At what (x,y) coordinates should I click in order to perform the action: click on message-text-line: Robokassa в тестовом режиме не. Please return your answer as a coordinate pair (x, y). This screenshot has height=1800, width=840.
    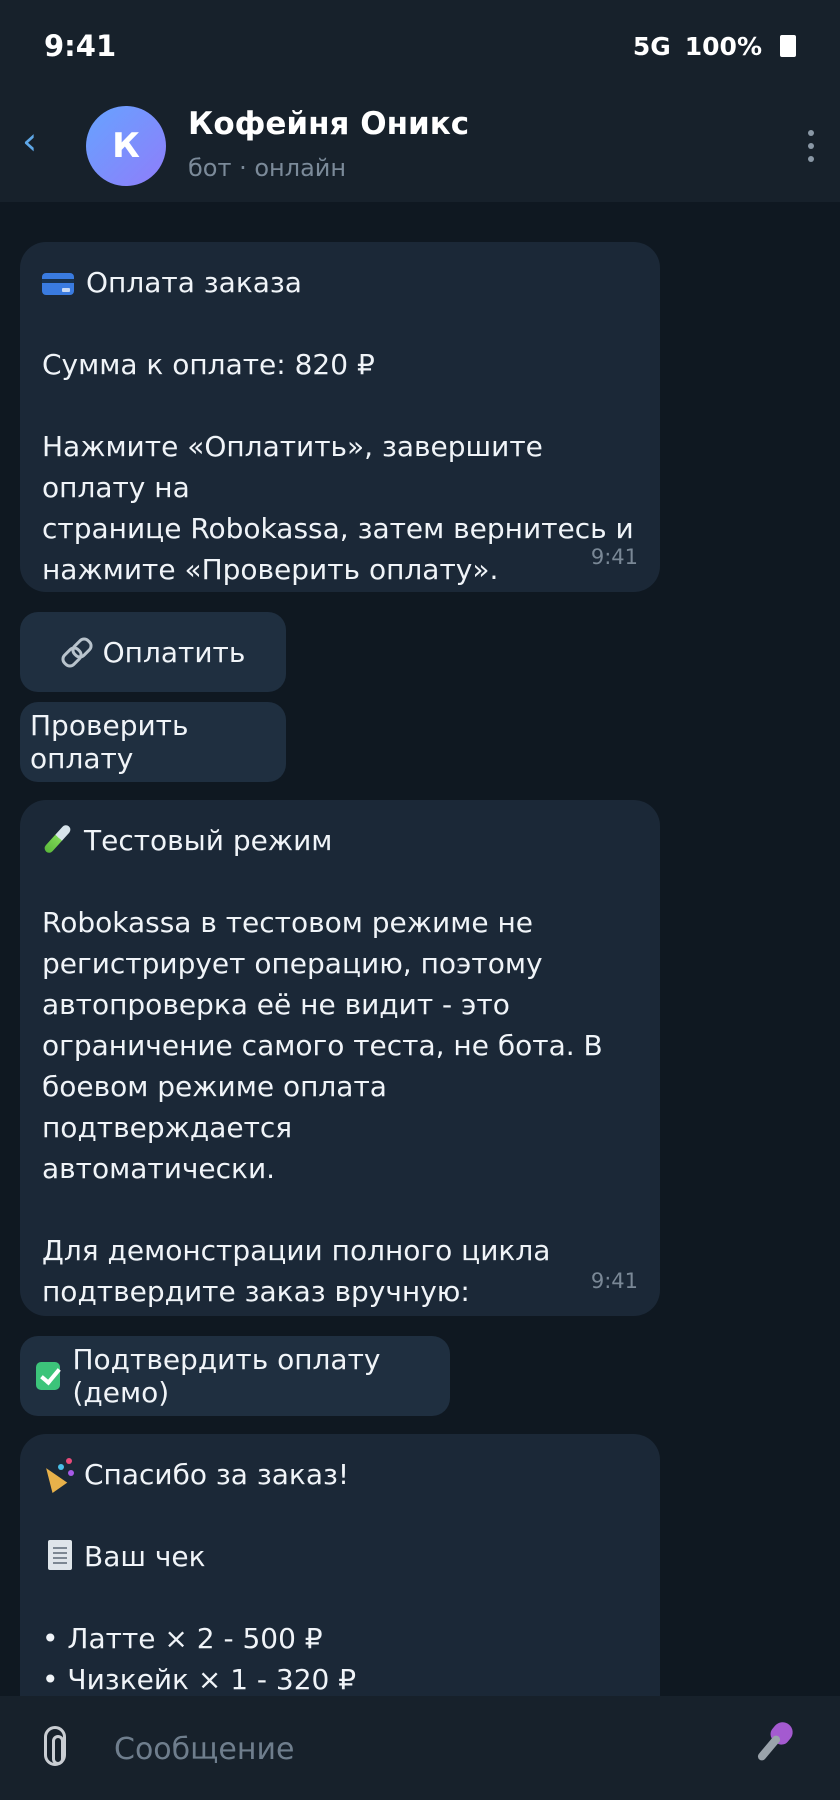
    Looking at the image, I should click on (287, 922).